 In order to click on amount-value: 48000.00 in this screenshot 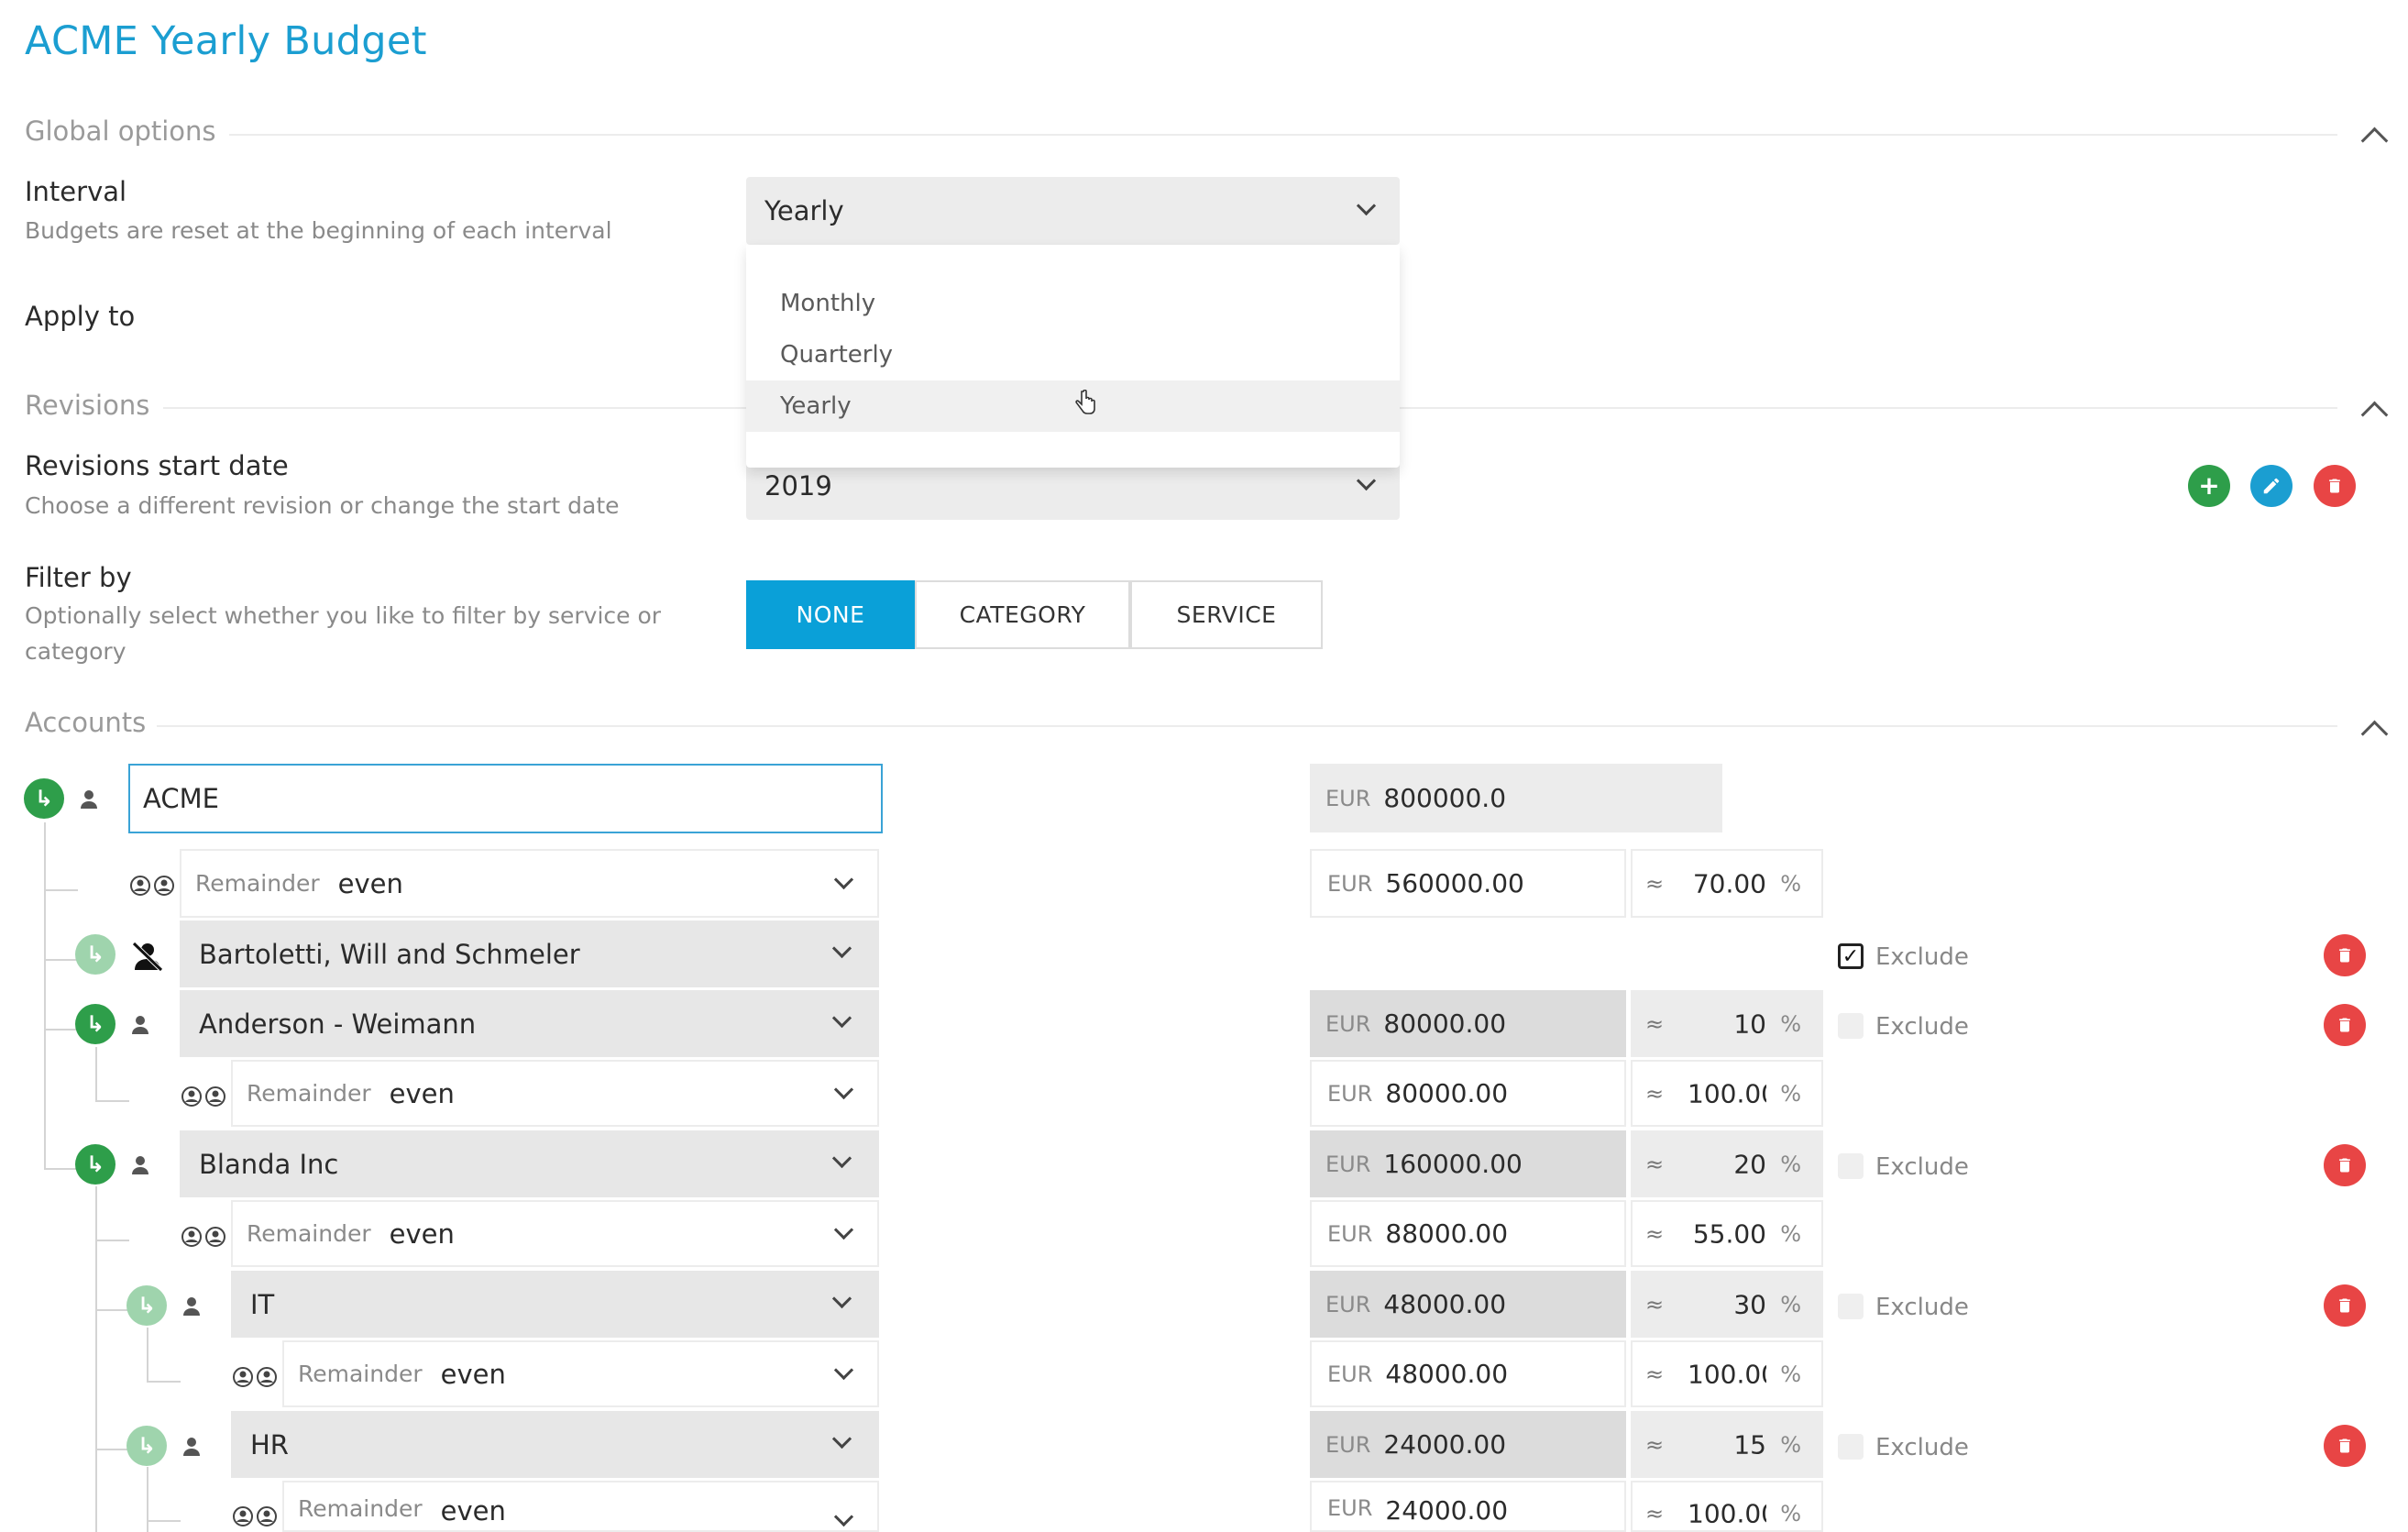, I will do `click(1445, 1304)`.